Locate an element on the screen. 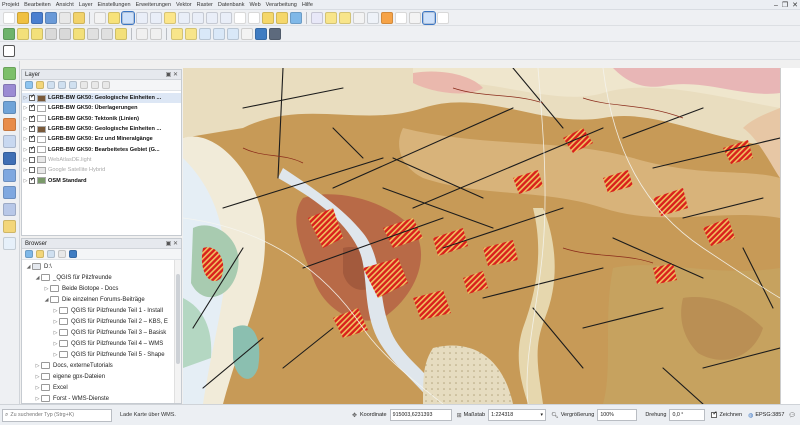  zoom-native-icon is located at coordinates (198, 17).